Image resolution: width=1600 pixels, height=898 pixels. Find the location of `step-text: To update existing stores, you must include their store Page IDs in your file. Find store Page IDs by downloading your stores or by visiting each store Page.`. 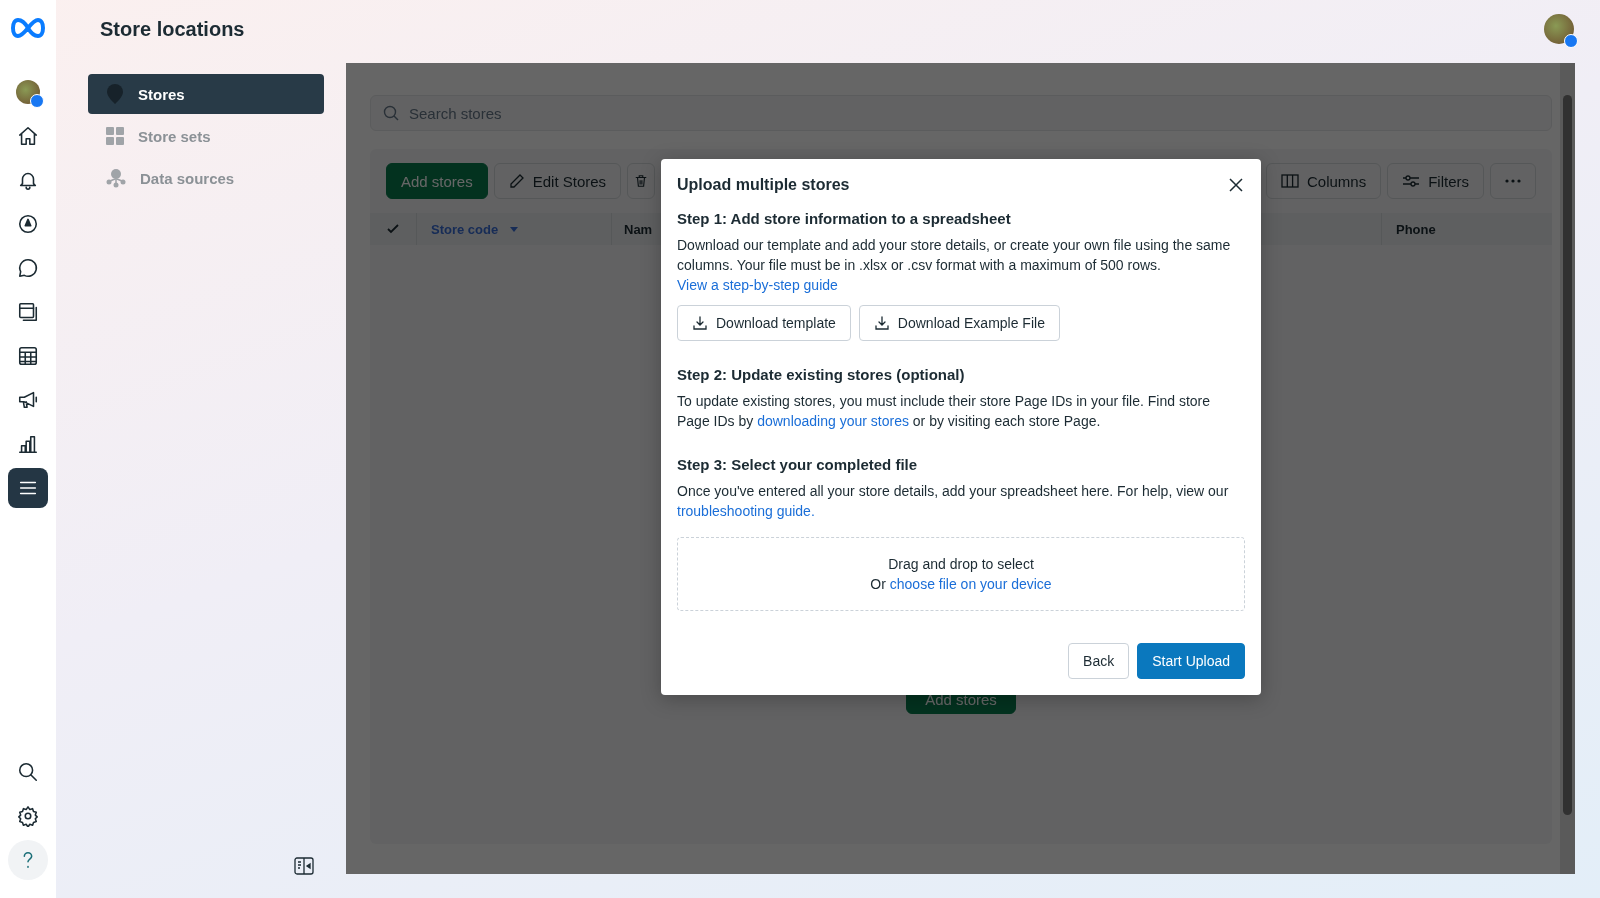

step-text: To update existing stores, you must include their store Page IDs in your file. Find store Page IDs by downloading your stores or by visiting each store Page. is located at coordinates (944, 411).